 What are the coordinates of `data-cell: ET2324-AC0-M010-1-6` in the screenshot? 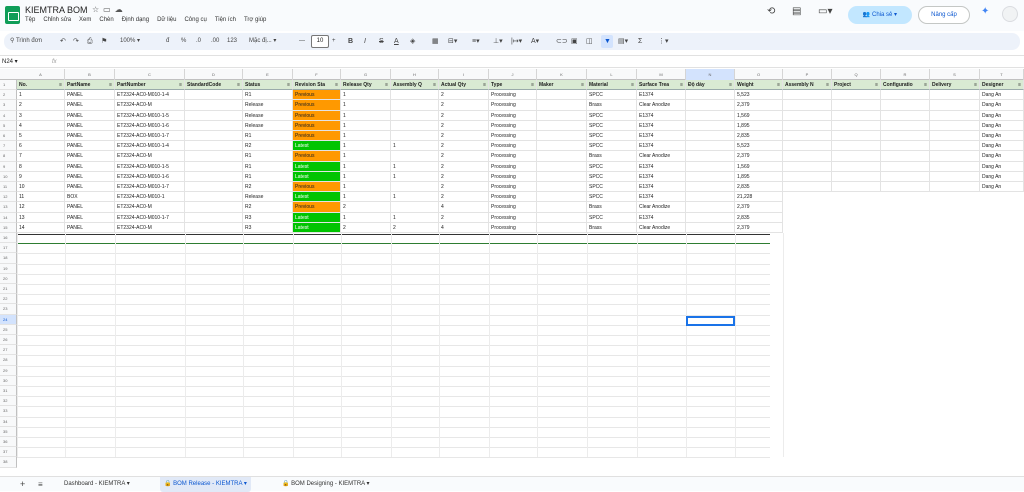 It's located at (150, 176).